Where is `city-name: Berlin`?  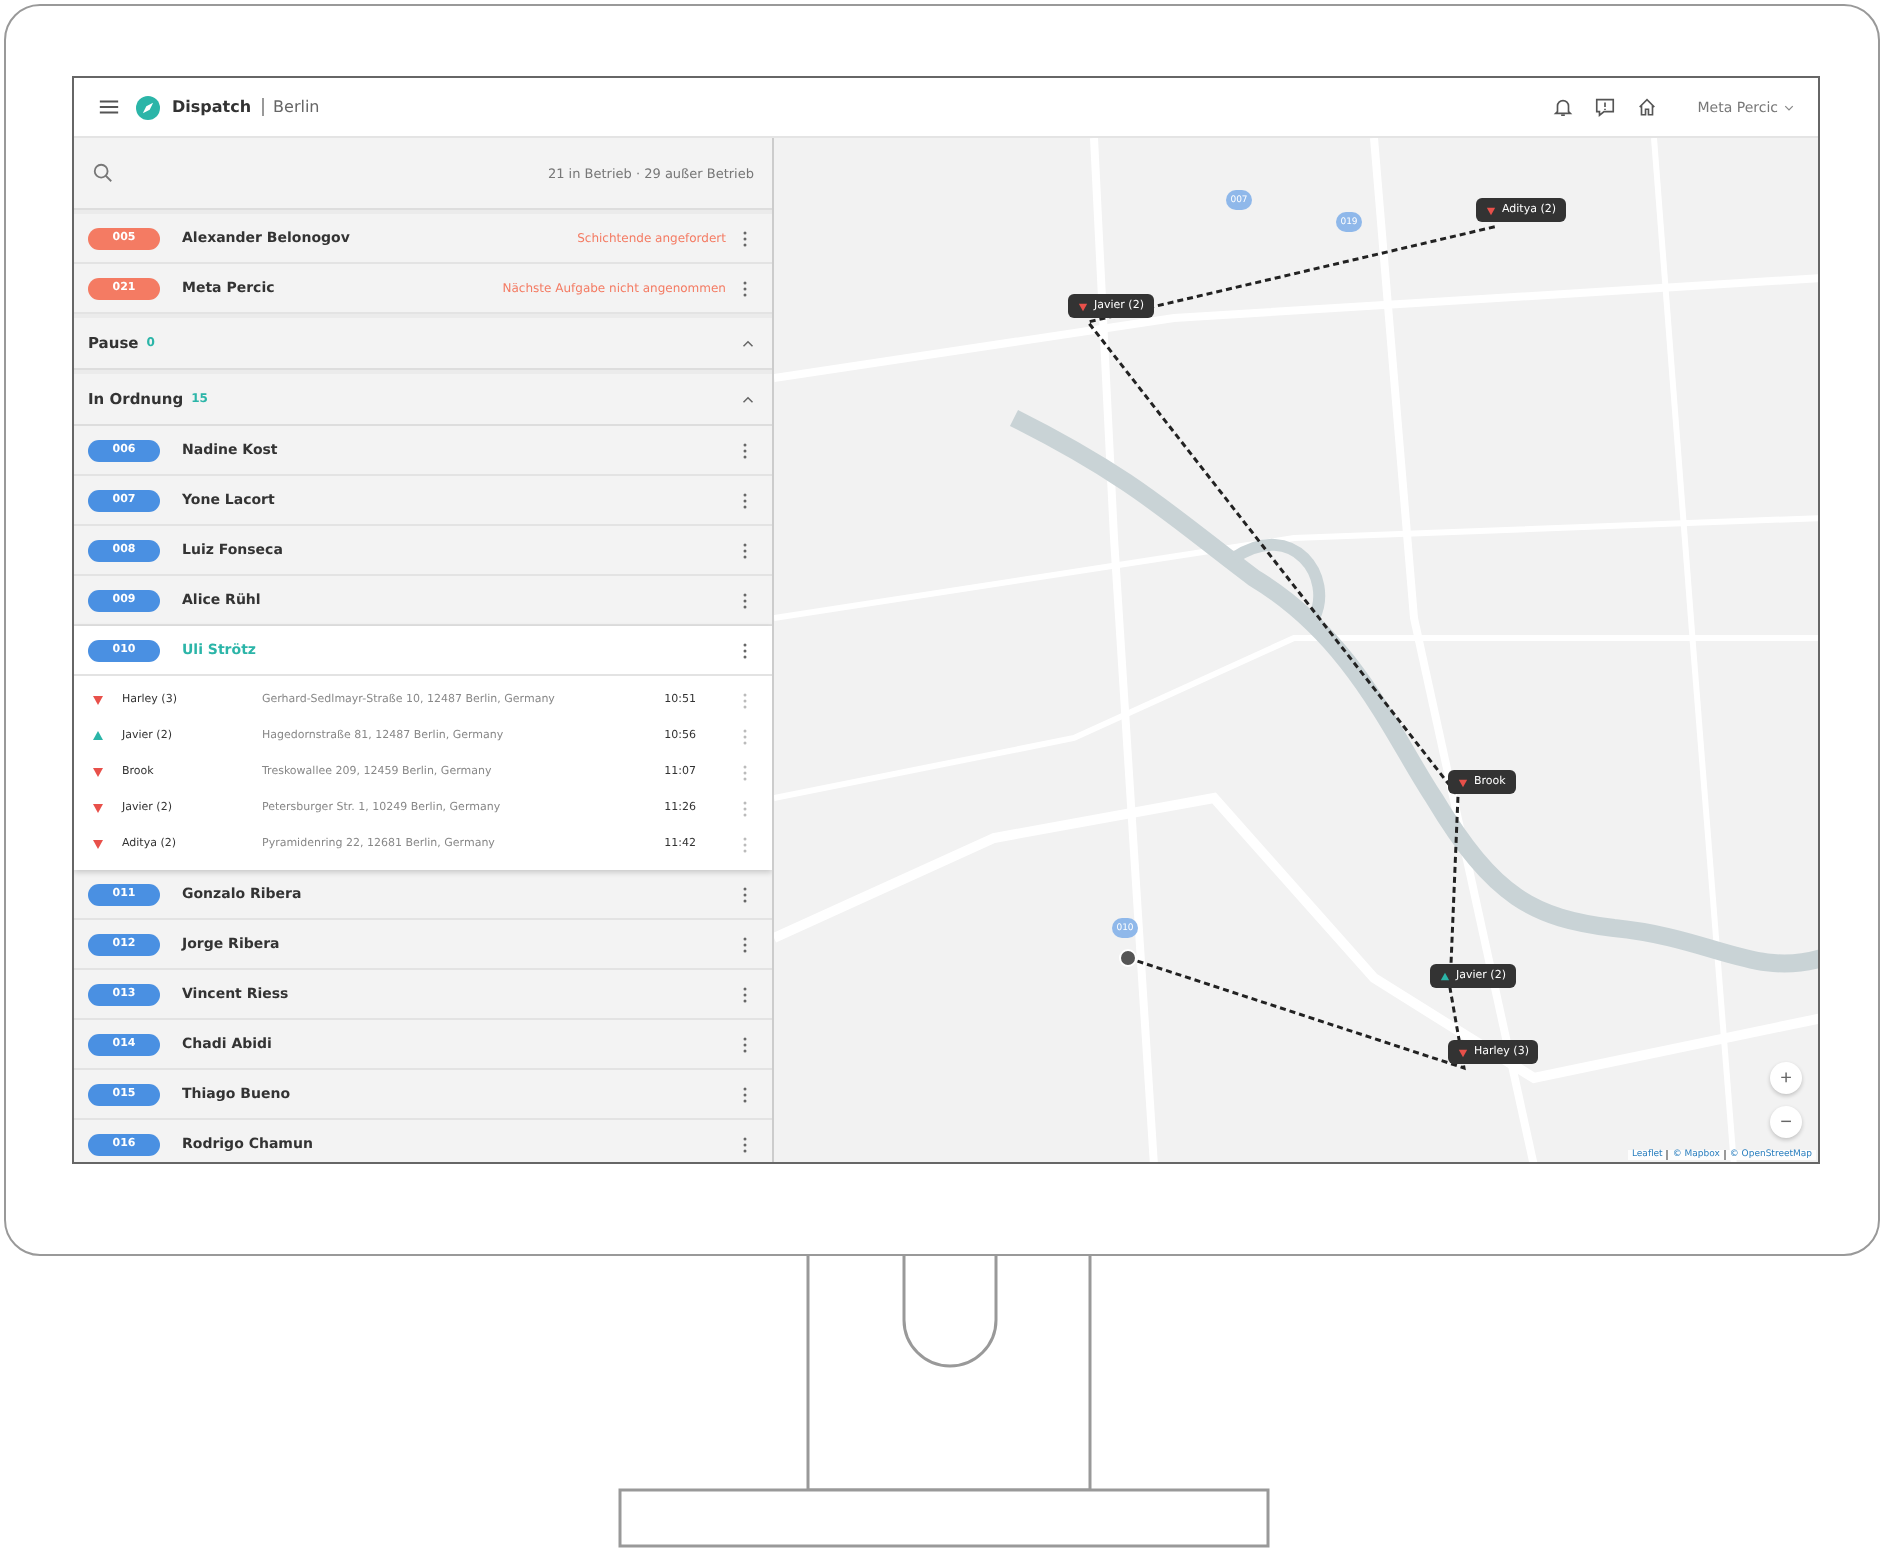 city-name: Berlin is located at coordinates (296, 107).